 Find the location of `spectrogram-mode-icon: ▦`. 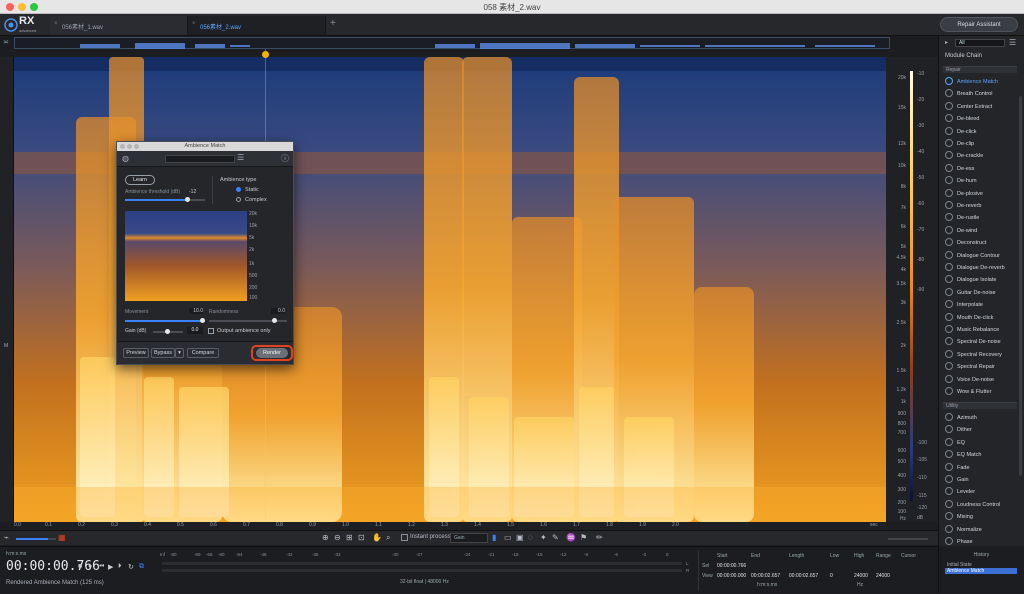

spectrogram-mode-icon: ▦ is located at coordinates (62, 537).